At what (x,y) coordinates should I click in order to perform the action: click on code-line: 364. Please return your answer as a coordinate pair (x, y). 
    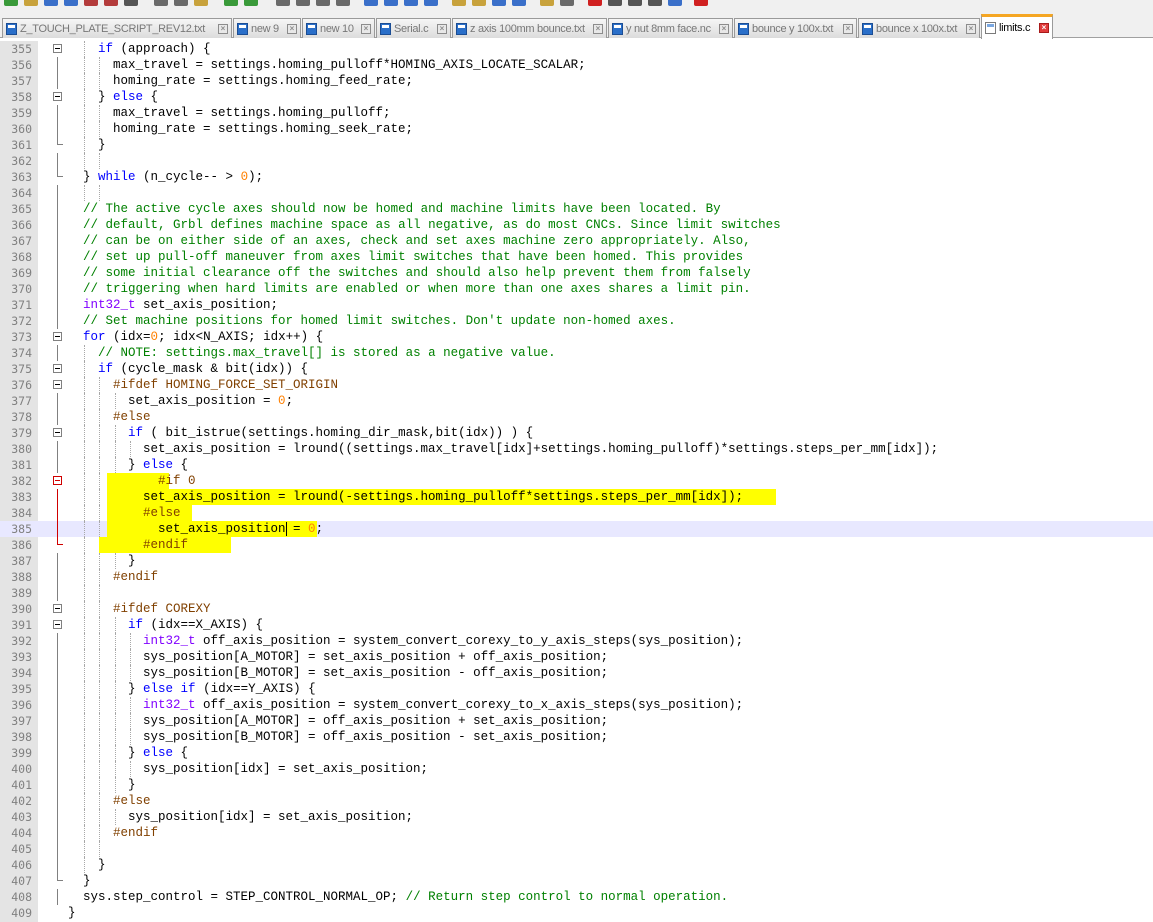
    Looking at the image, I should click on (576, 193).